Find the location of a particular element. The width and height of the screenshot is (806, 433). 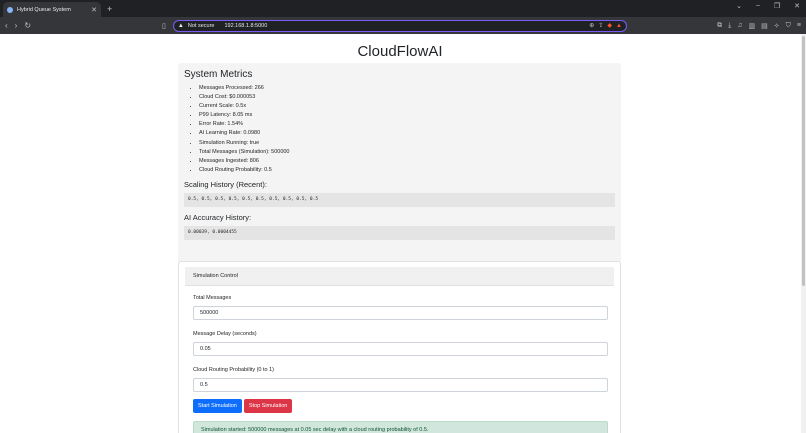

list-item: P99 Latency: 8.05 ms is located at coordinates (407, 115).